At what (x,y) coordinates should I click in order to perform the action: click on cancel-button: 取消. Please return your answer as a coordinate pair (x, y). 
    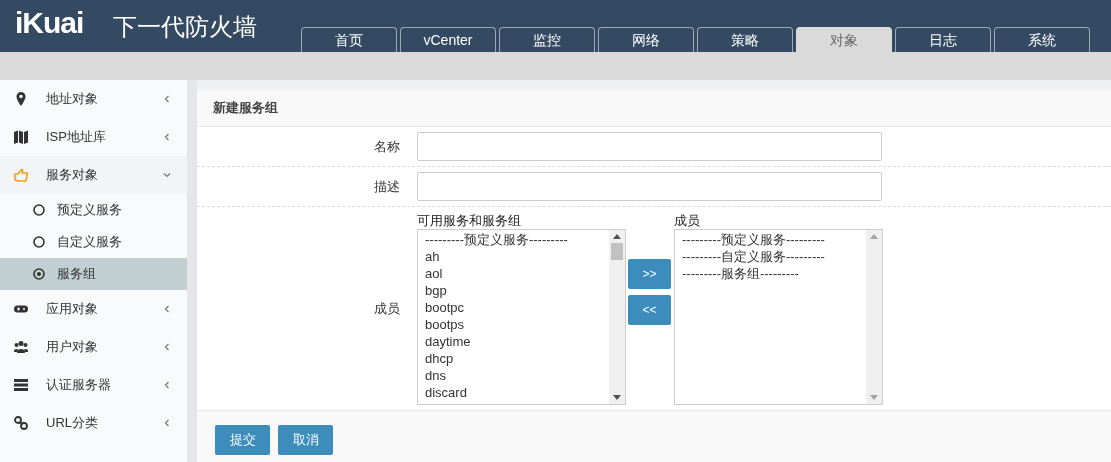
    Looking at the image, I should click on (305, 440).